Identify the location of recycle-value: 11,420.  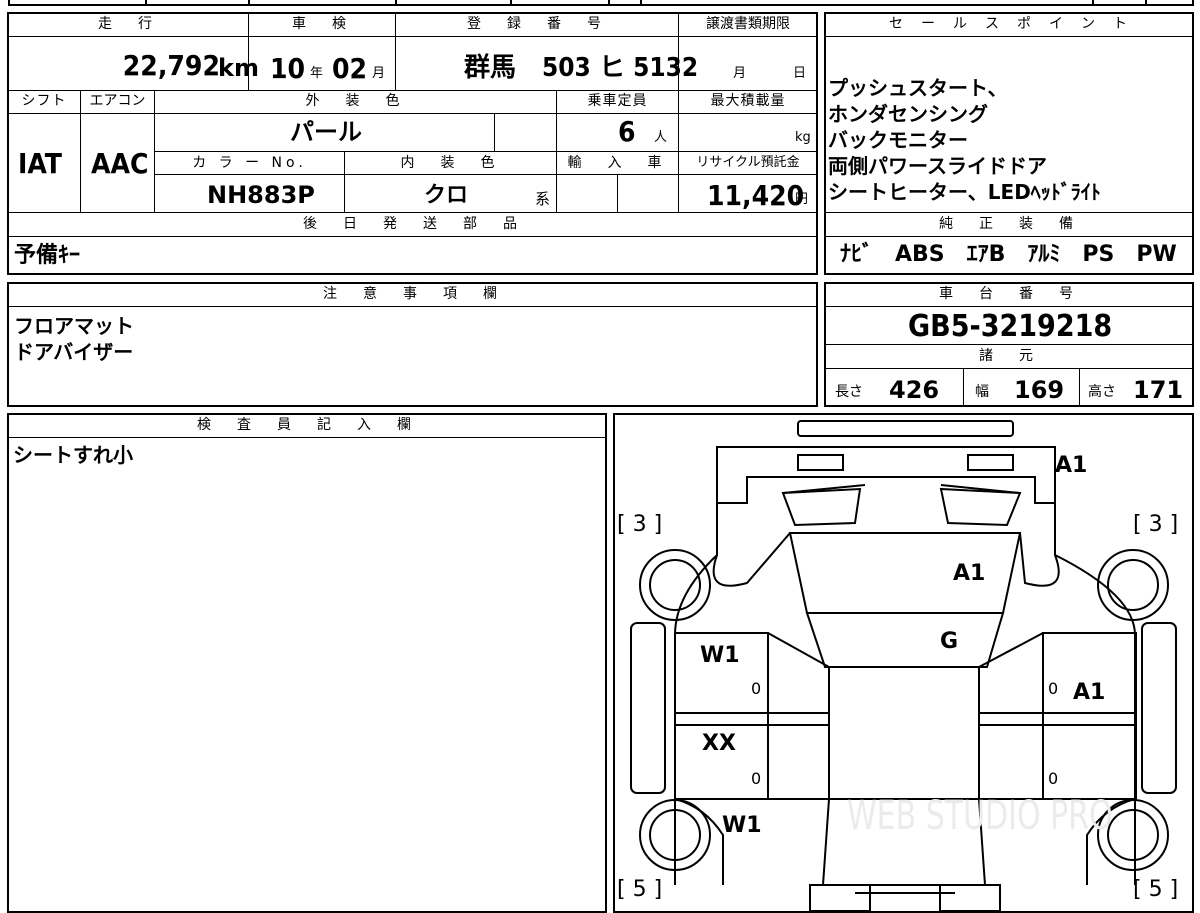
(756, 195).